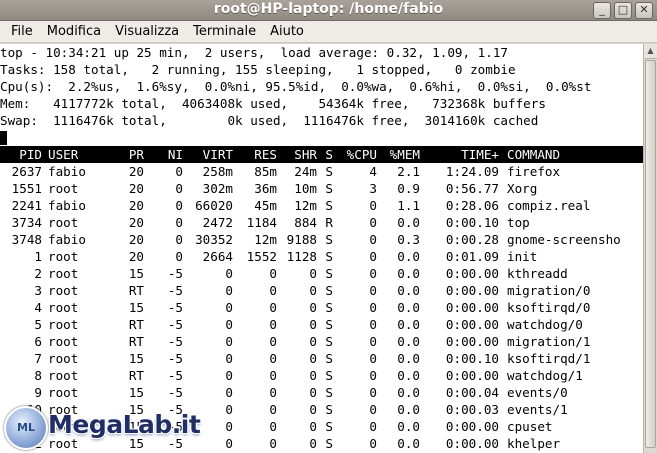  Describe the element at coordinates (217, 222) in the screenshot. I see `cell-virt: 2472` at that location.